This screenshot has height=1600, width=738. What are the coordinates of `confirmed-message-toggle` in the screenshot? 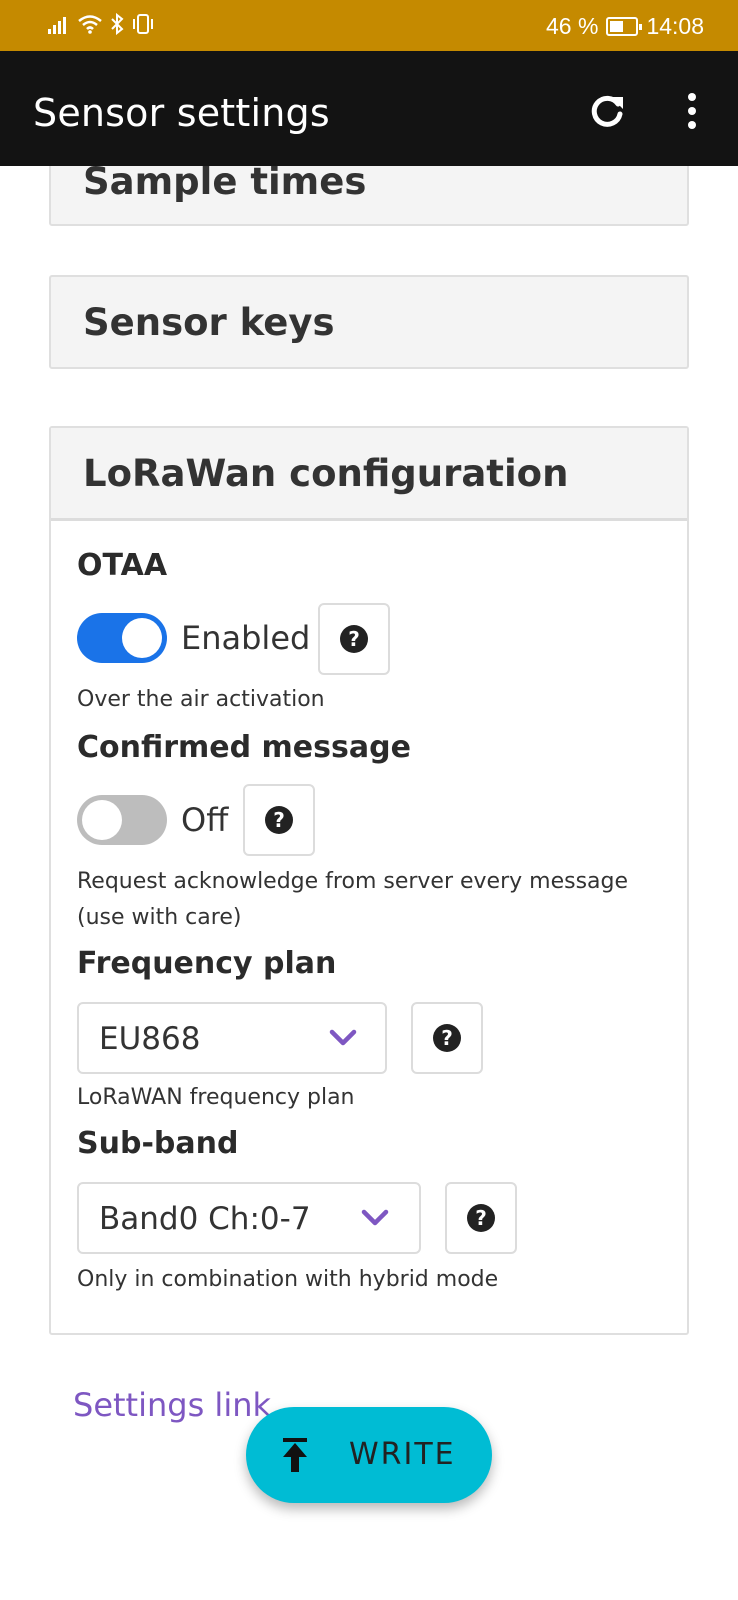 It's located at (122, 820).